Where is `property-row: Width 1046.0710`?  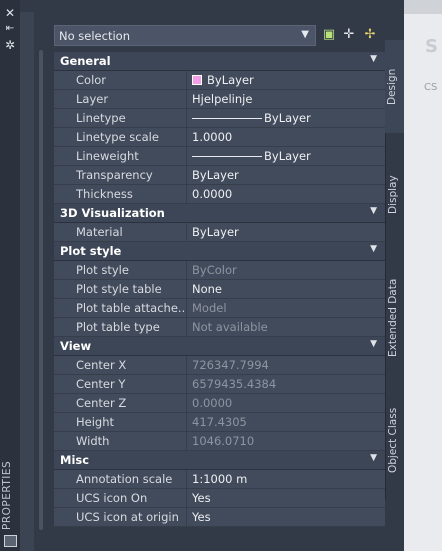
property-row: Width 1046.0710 is located at coordinates (219, 441).